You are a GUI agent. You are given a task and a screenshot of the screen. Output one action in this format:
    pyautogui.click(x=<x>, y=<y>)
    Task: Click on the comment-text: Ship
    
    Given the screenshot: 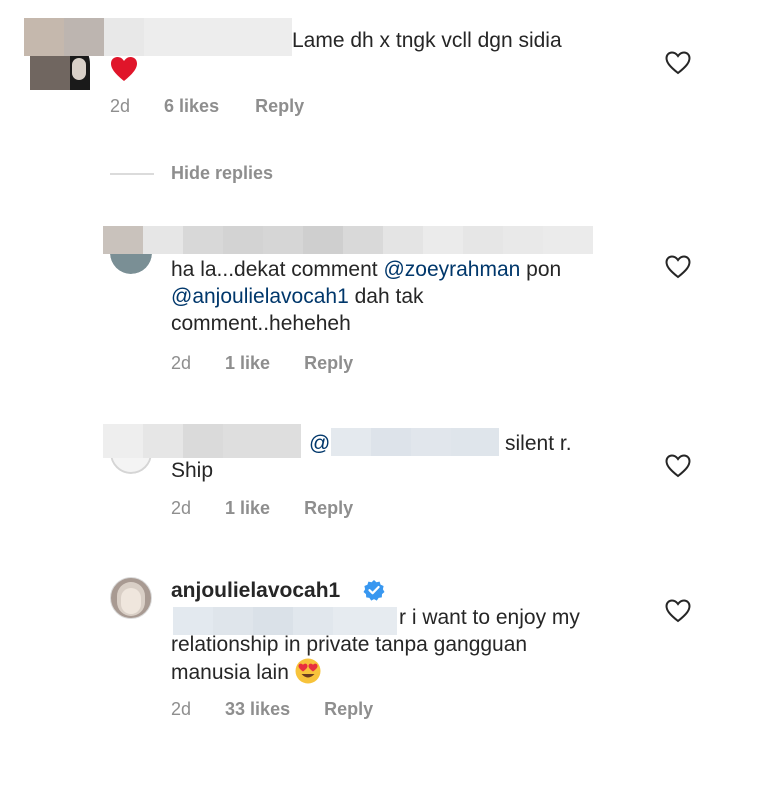 What is the action you would take?
    pyautogui.click(x=192, y=470)
    